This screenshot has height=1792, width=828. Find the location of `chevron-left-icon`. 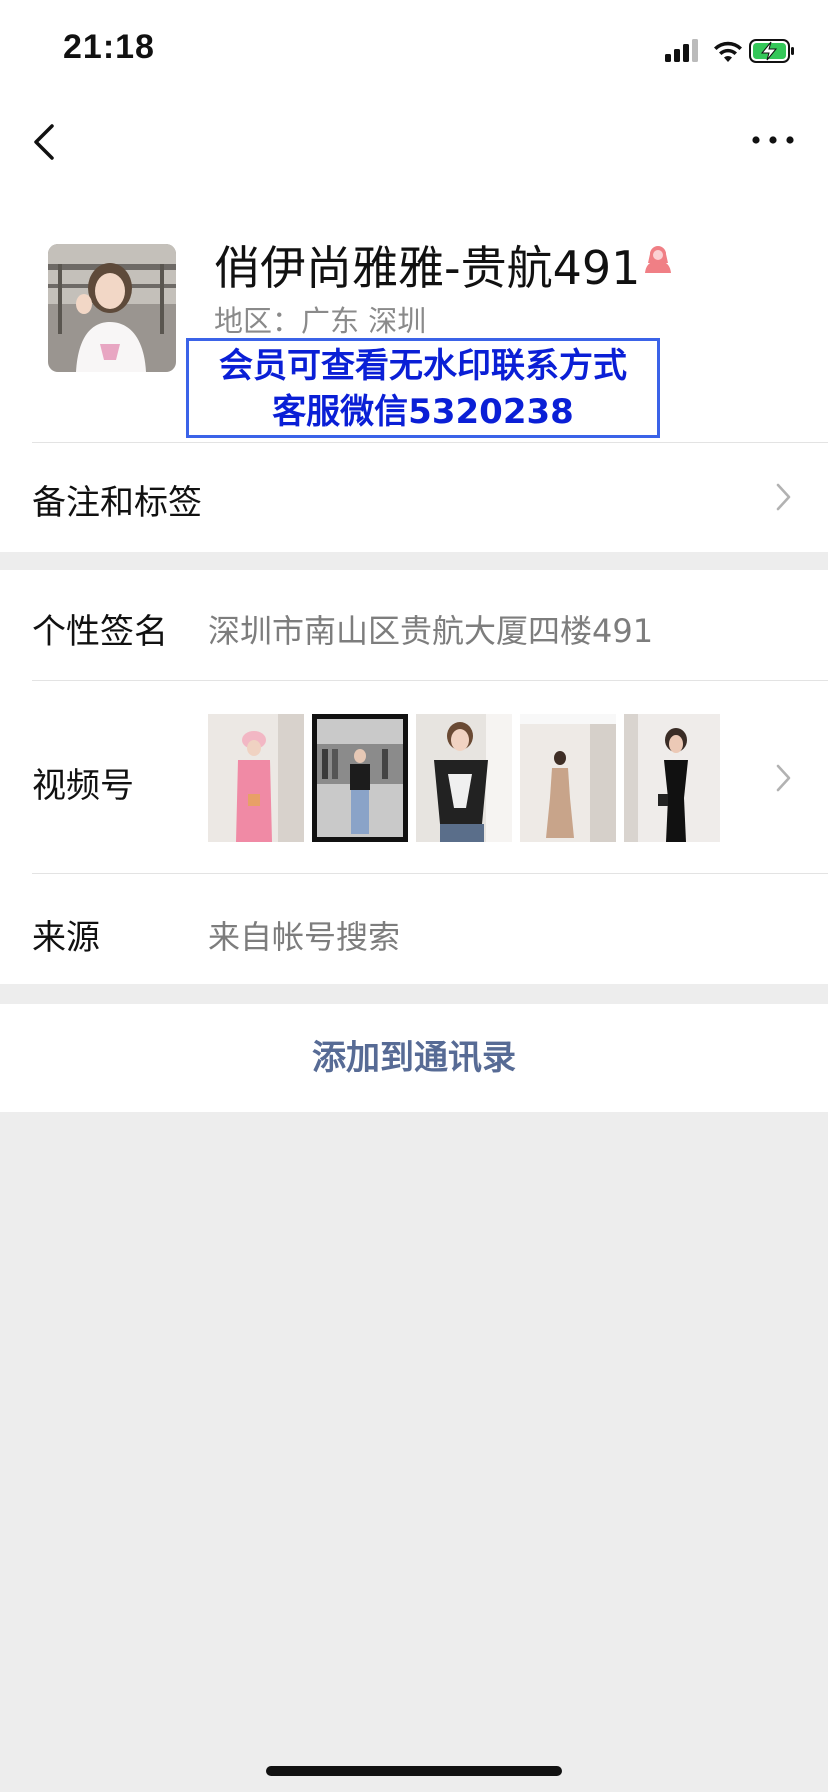

chevron-left-icon is located at coordinates (44, 142).